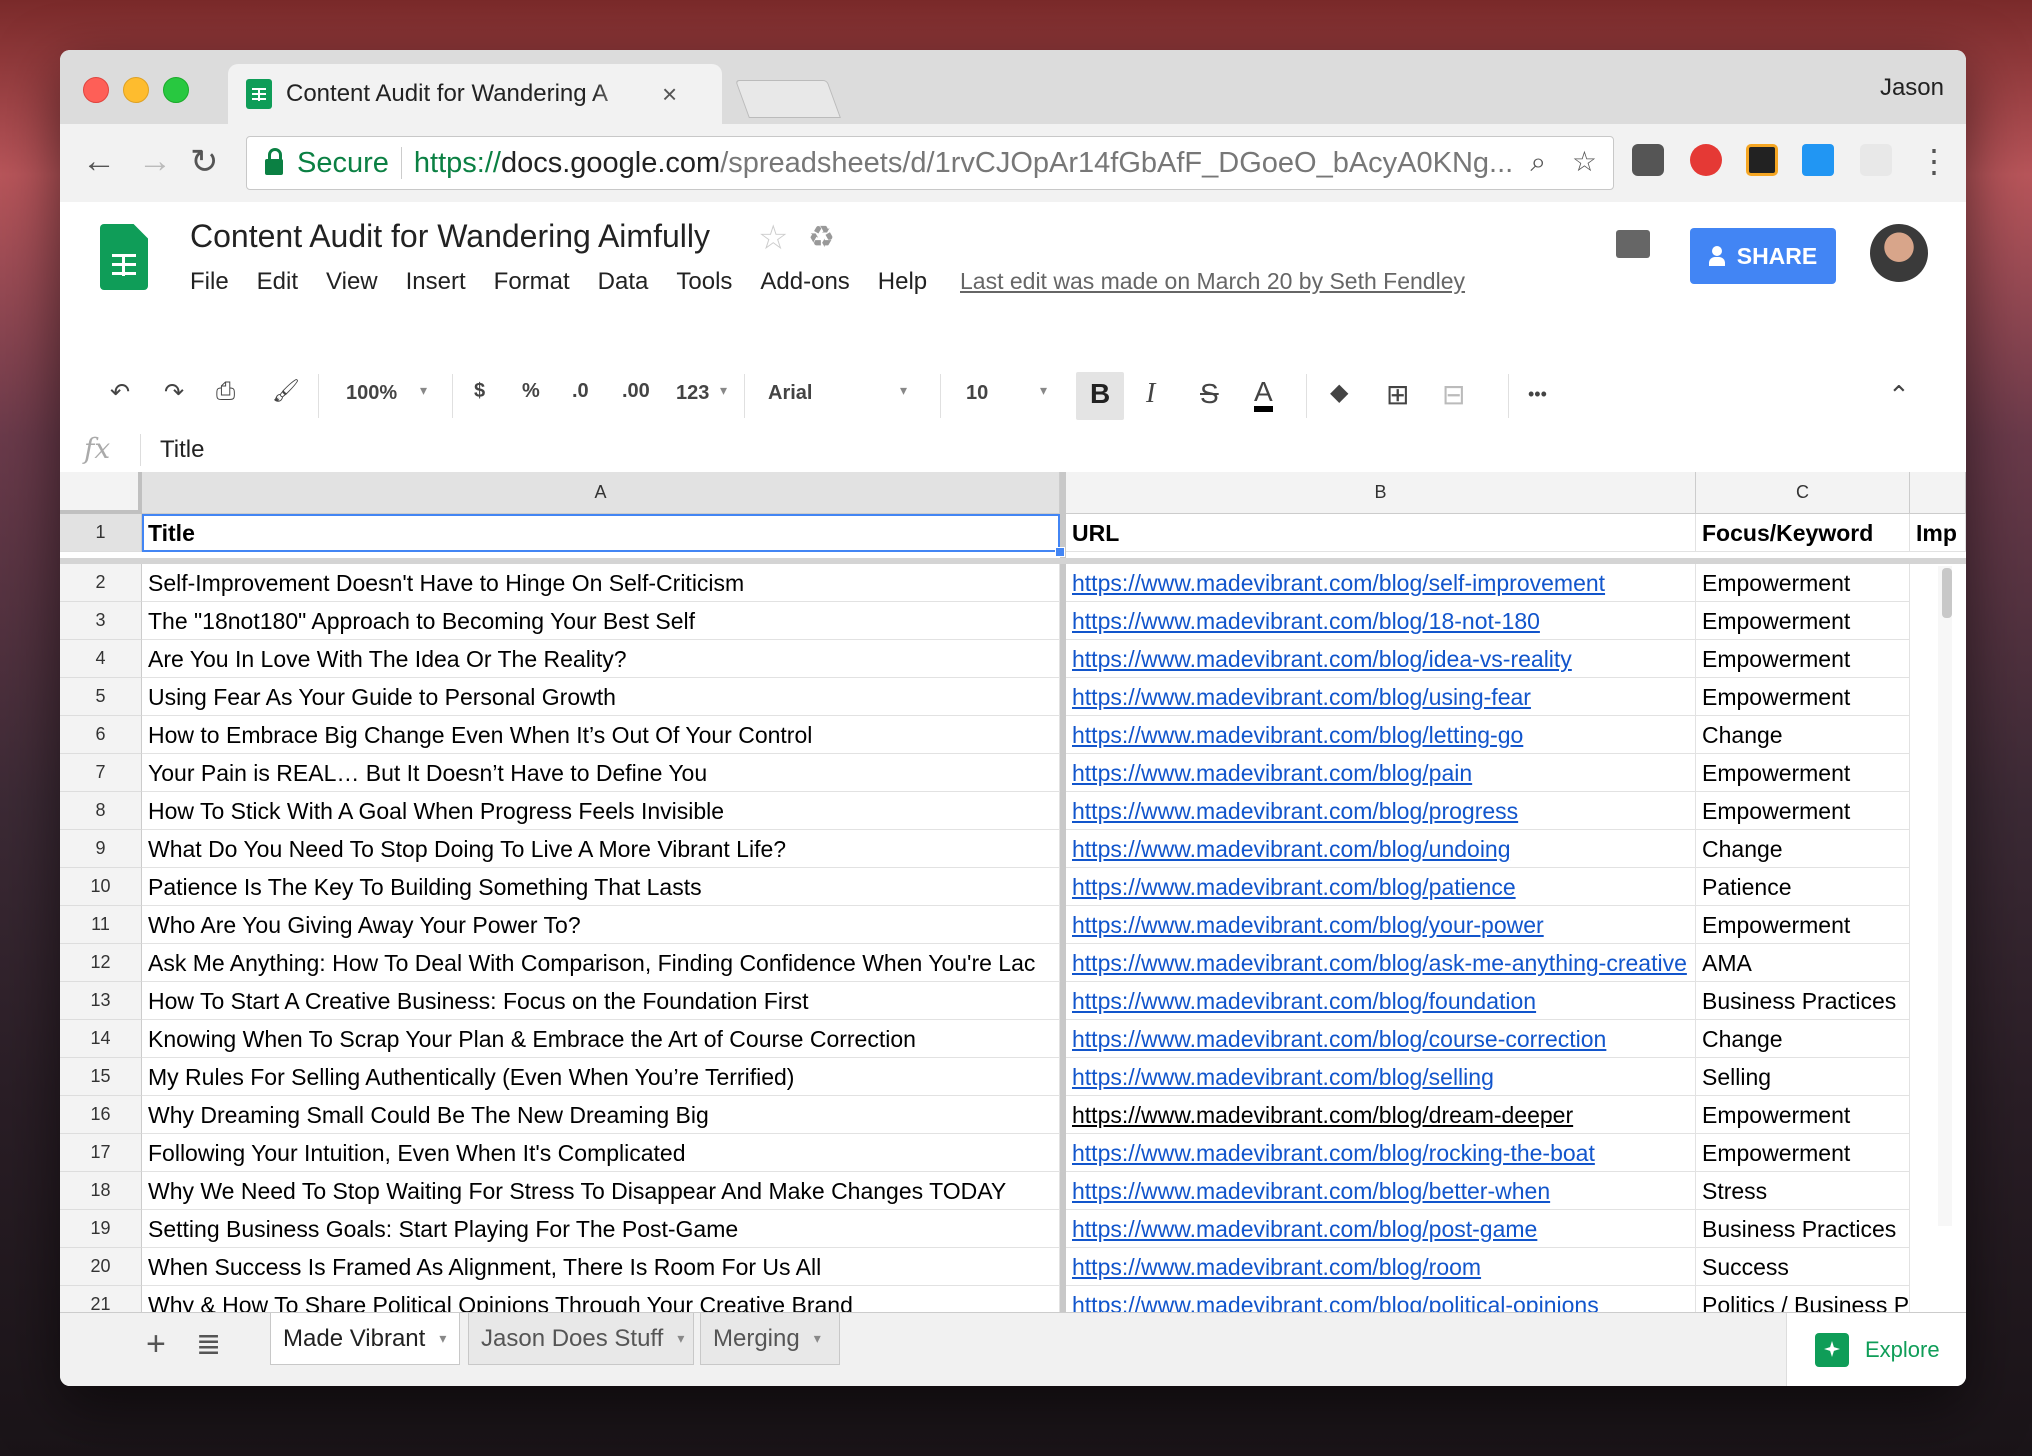 The width and height of the screenshot is (2032, 1456). Describe the element at coordinates (902, 282) in the screenshot. I see `menu-help: Help` at that location.